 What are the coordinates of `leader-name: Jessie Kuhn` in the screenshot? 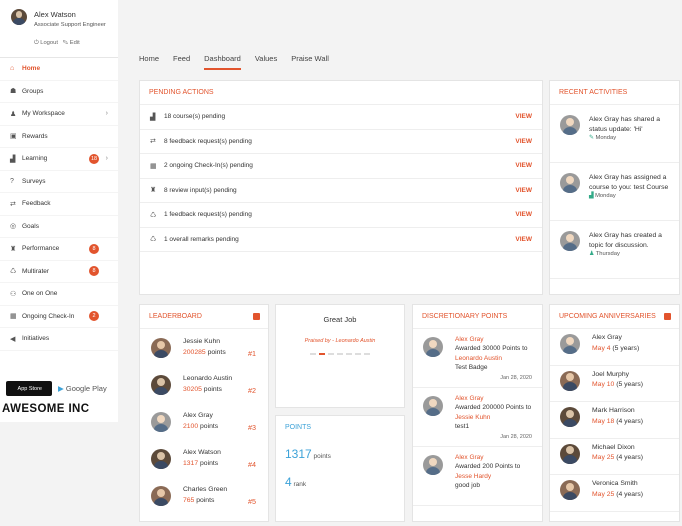 It's located at (225, 342).